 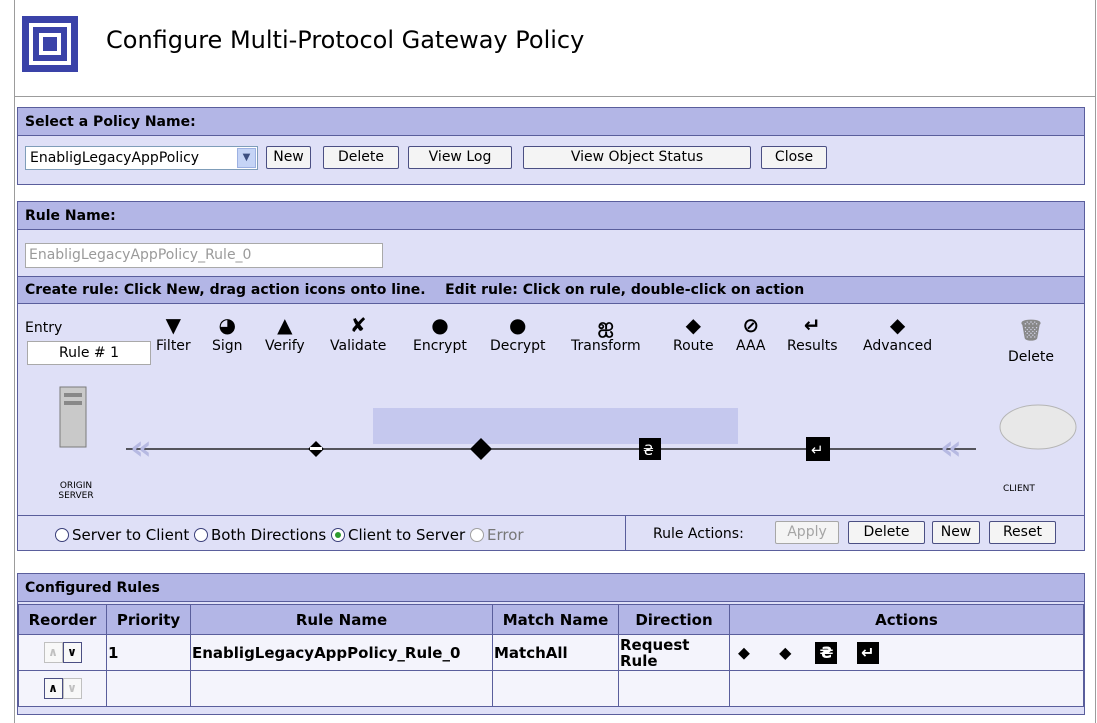 What do you see at coordinates (260, 535) in the screenshot?
I see `radio-both-directions: Both Directions` at bounding box center [260, 535].